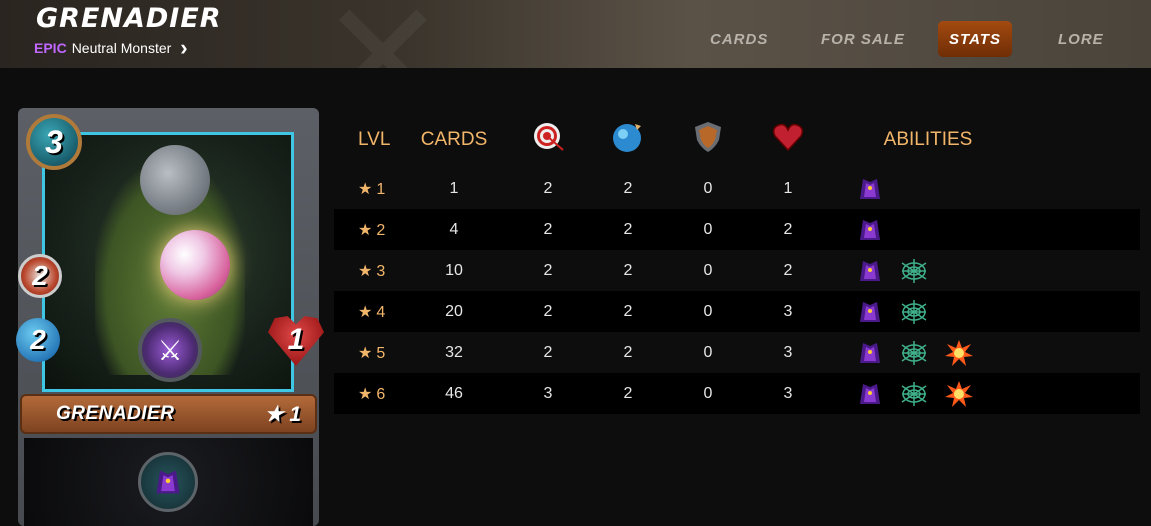 Image resolution: width=1151 pixels, height=526 pixels. Describe the element at coordinates (788, 137) in the screenshot. I see `health-icon` at that location.